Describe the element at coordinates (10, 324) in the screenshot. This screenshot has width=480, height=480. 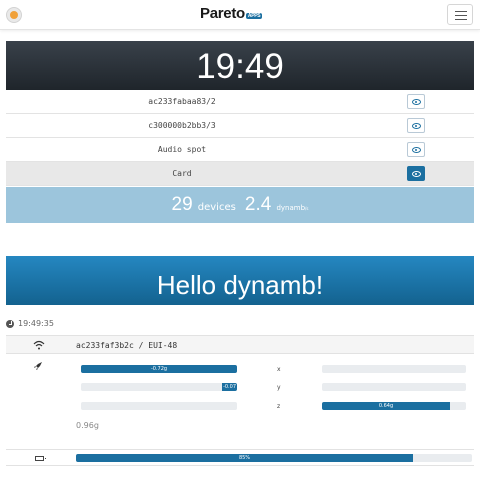
I see `clock-icon` at that location.